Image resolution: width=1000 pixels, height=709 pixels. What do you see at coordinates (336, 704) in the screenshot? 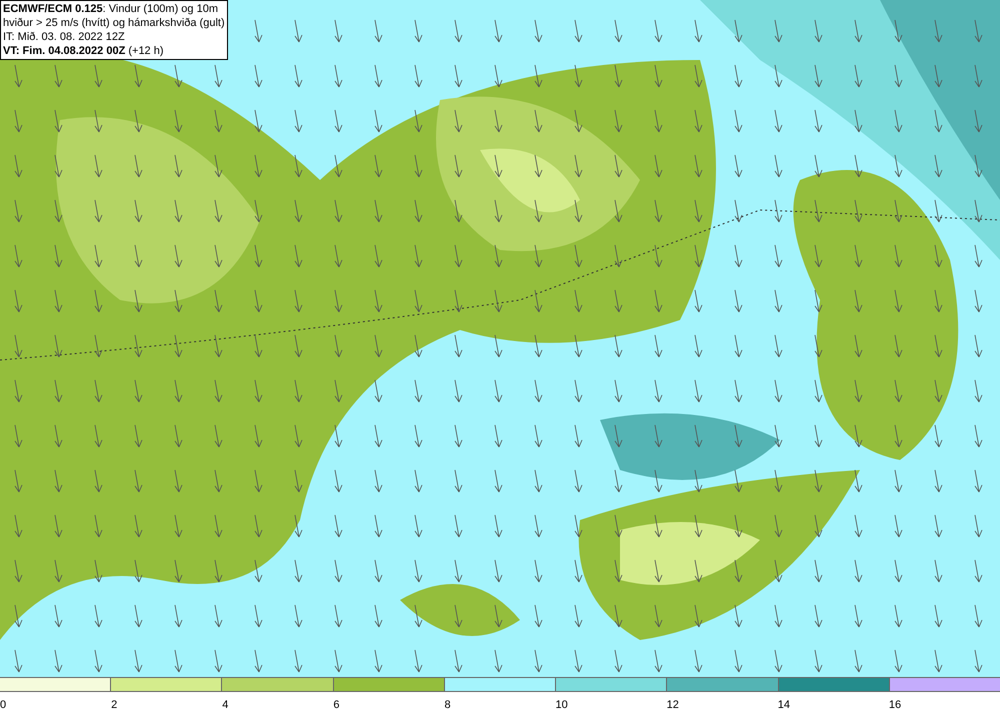
I see `legend-label: 6` at bounding box center [336, 704].